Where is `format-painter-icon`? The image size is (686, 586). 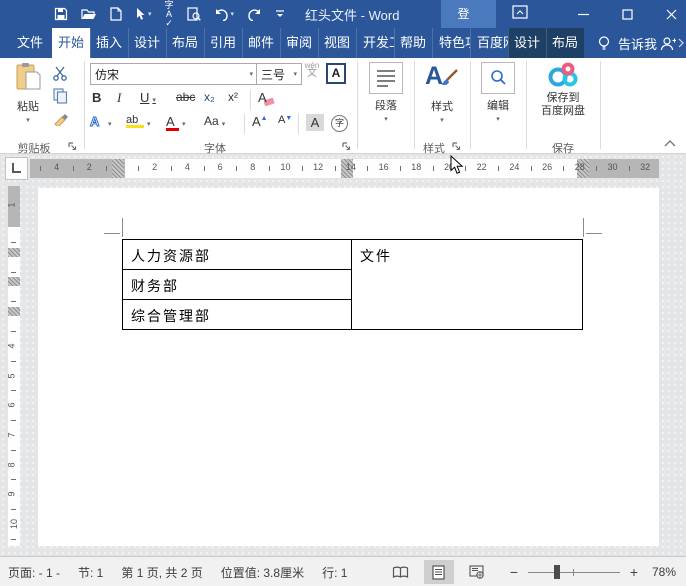
format-painter-icon is located at coordinates (61, 119).